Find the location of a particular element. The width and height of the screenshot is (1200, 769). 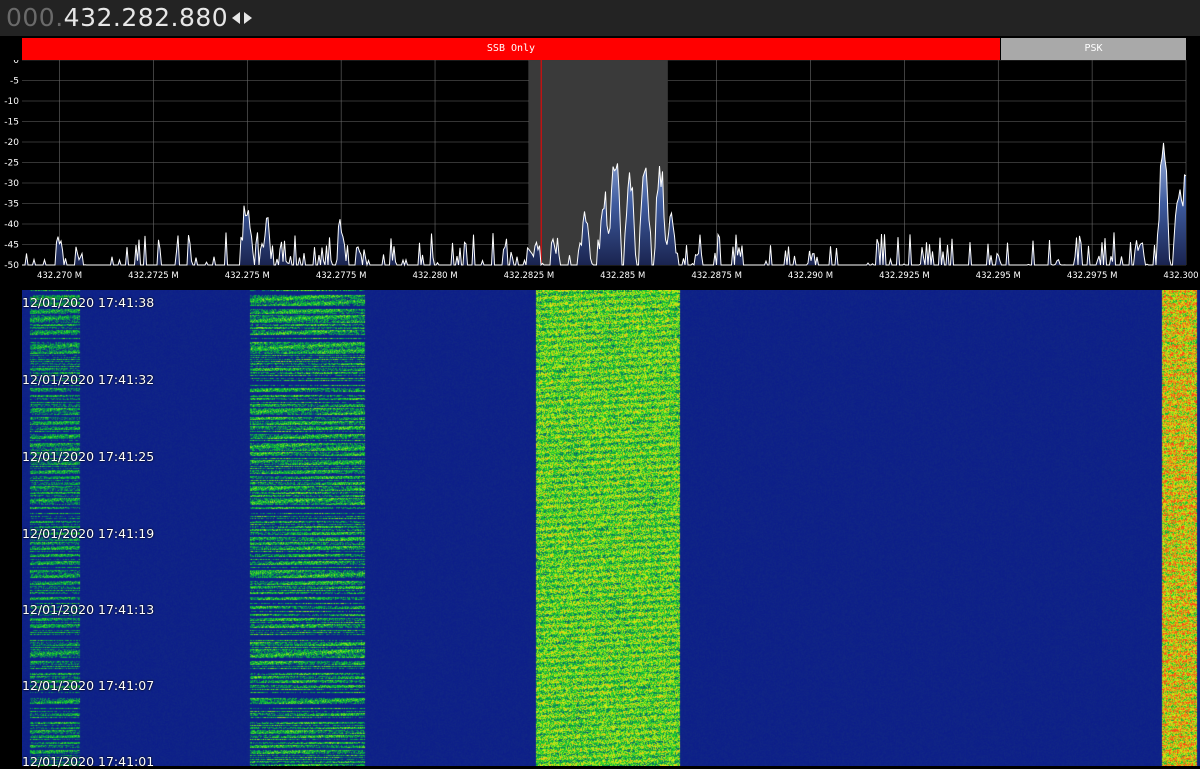

db-tick-label: -25 is located at coordinates (11, 164).